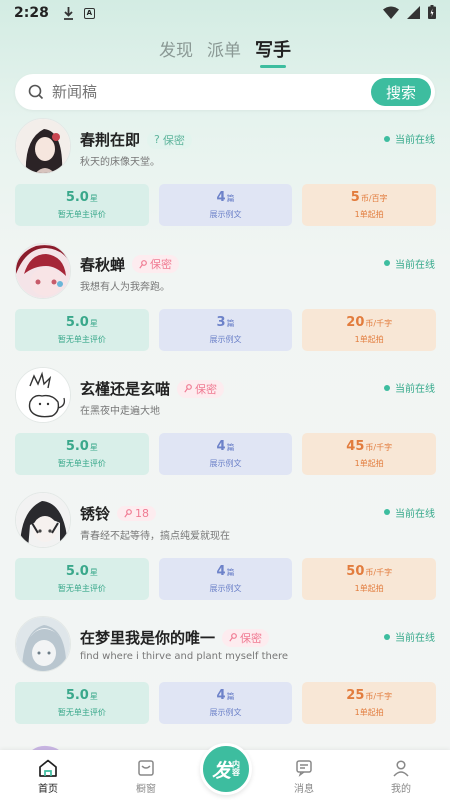 The image size is (450, 800). I want to click on writer-name: 春荆在即, so click(110, 139).